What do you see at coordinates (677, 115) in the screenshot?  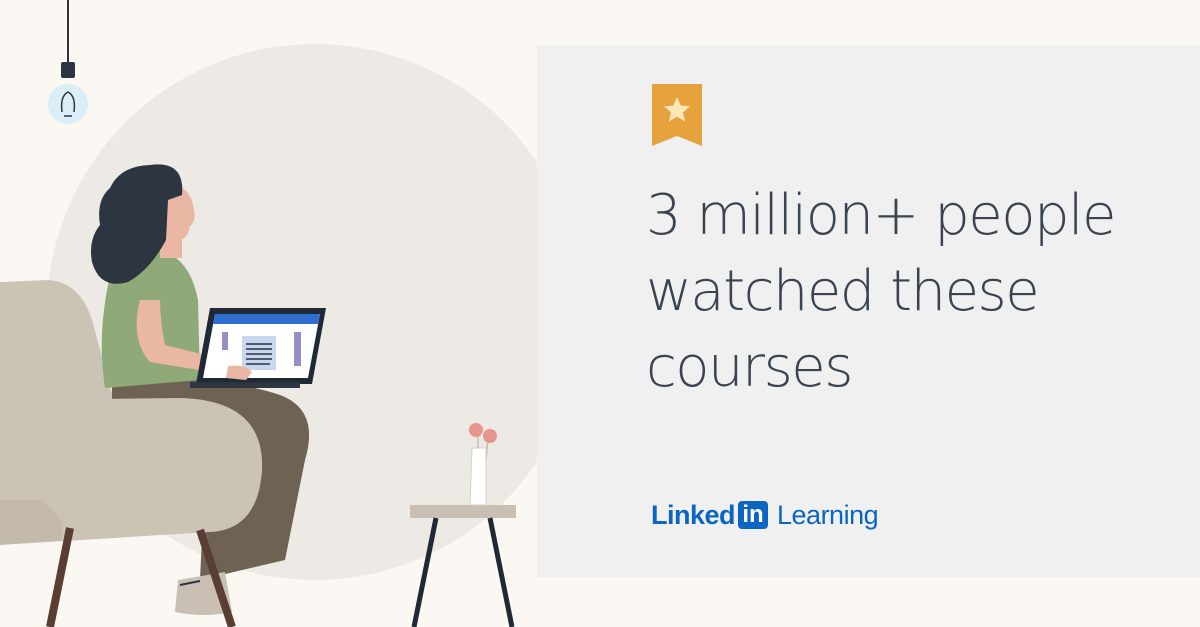 I see `star-badge-icon` at bounding box center [677, 115].